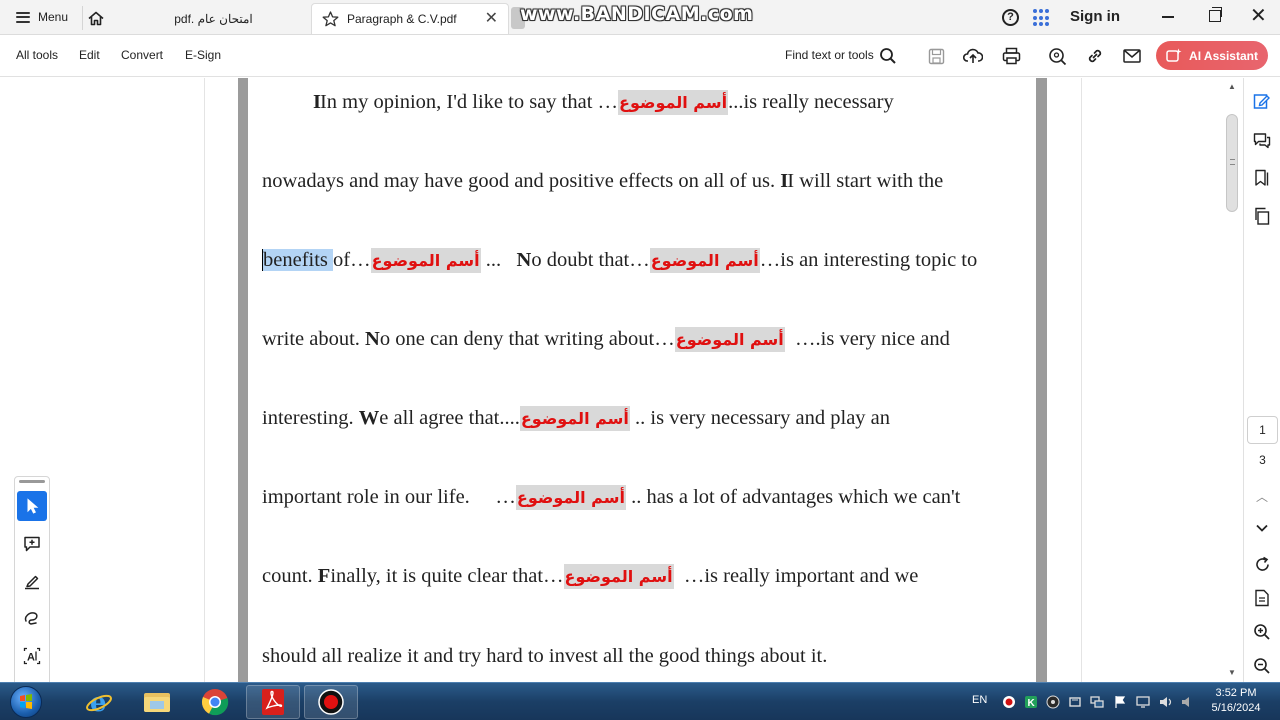  Describe the element at coordinates (1262, 430) in the screenshot. I see `current-page-input: 1` at that location.